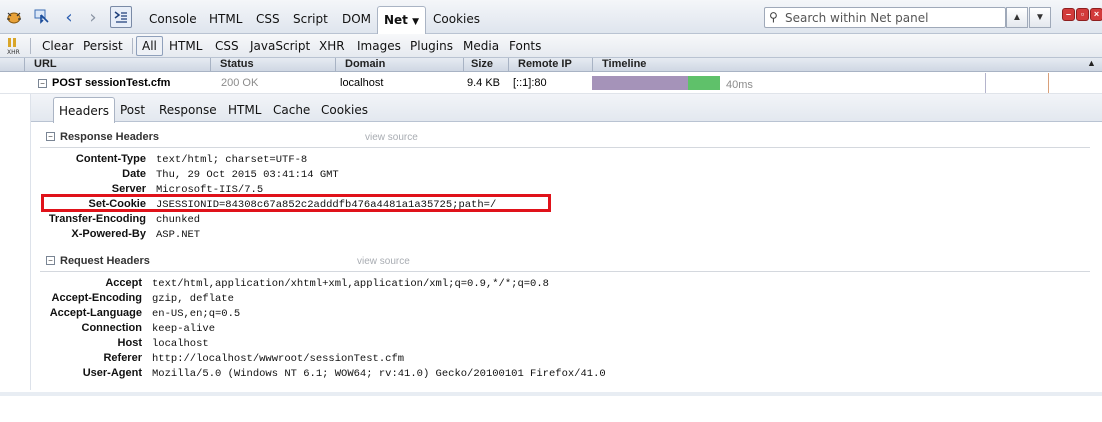 The width and height of the screenshot is (1102, 422). What do you see at coordinates (180, 344) in the screenshot?
I see `header-value: localhost` at bounding box center [180, 344].